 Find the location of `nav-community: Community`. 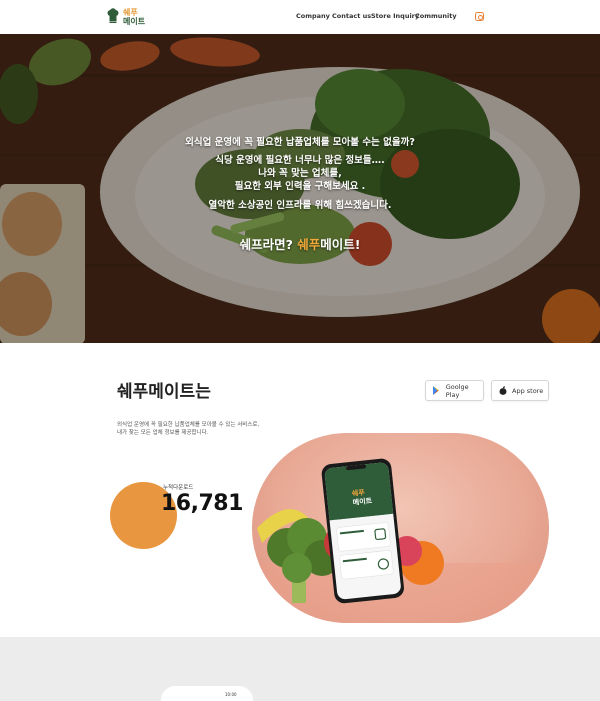

nav-community: Community is located at coordinates (436, 16).